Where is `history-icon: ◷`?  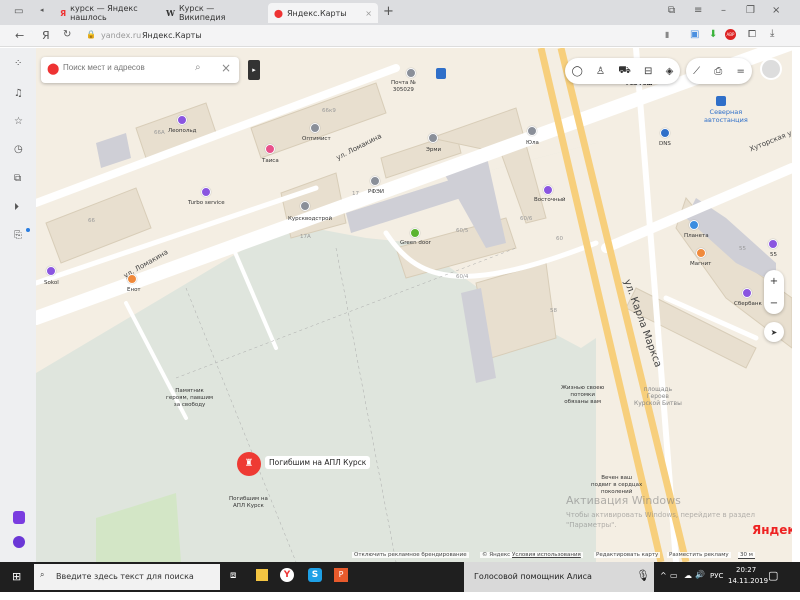 history-icon: ◷ is located at coordinates (18, 149).